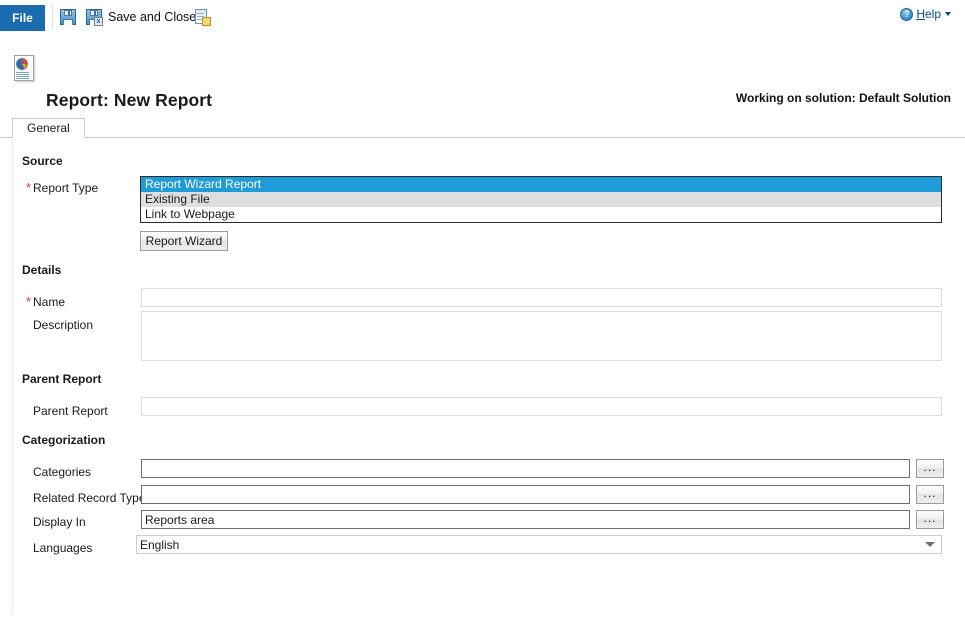  I want to click on save-and-close-button: x Save and Close, so click(141, 16).